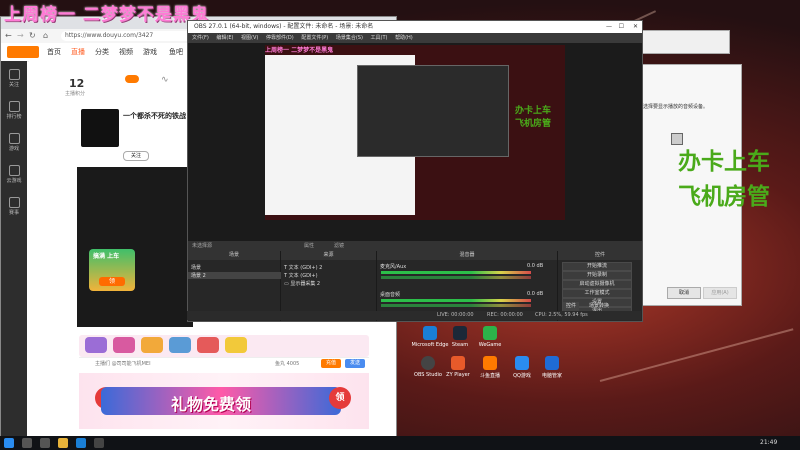 Image resolution: width=800 pixels, height=450 pixels. I want to click on nav-game: 游戏, so click(150, 52).